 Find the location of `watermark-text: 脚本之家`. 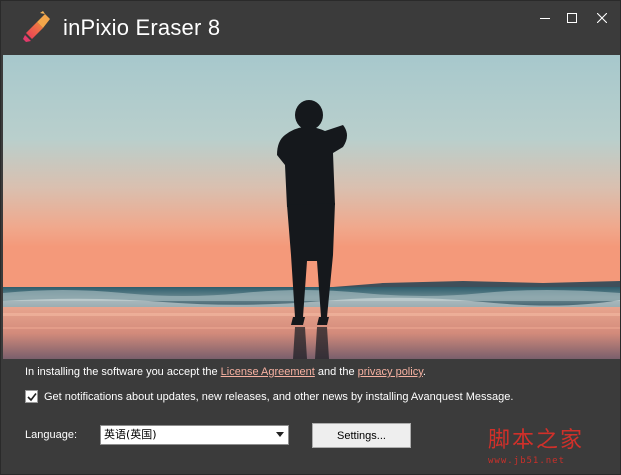

watermark-text: 脚本之家 is located at coordinates (536, 440).